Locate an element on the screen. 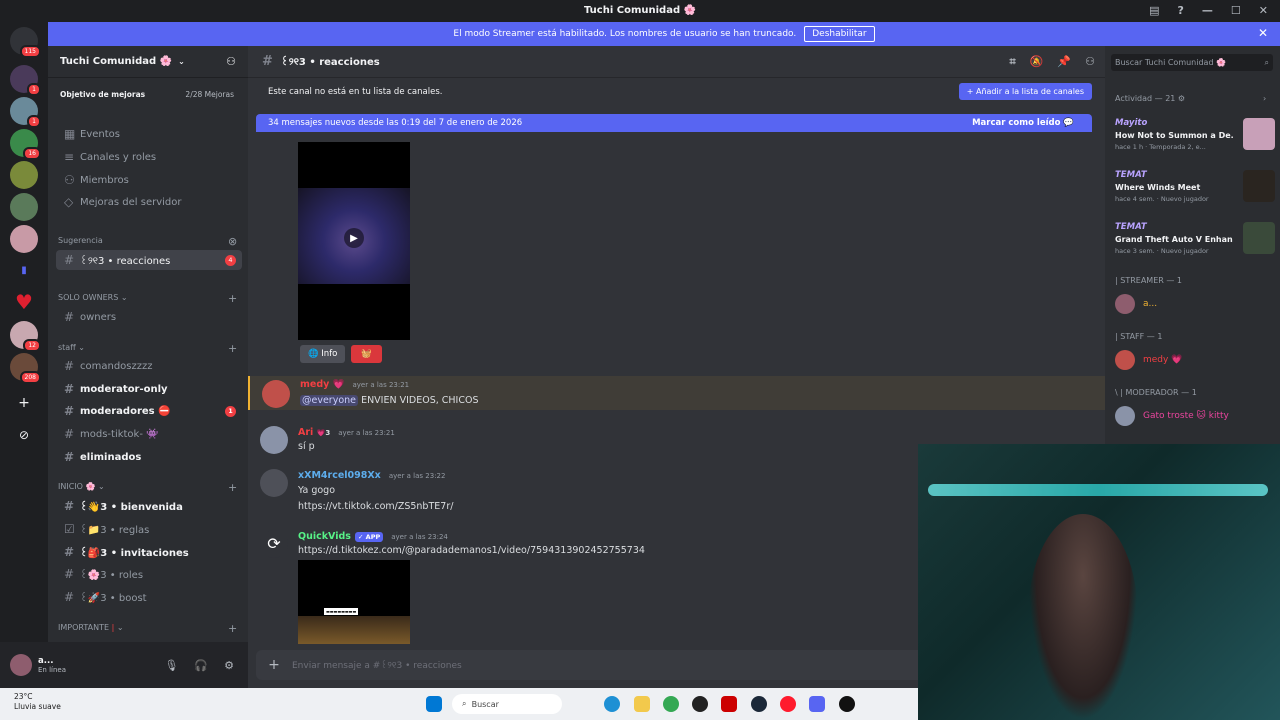  steam-icon is located at coordinates (759, 704).